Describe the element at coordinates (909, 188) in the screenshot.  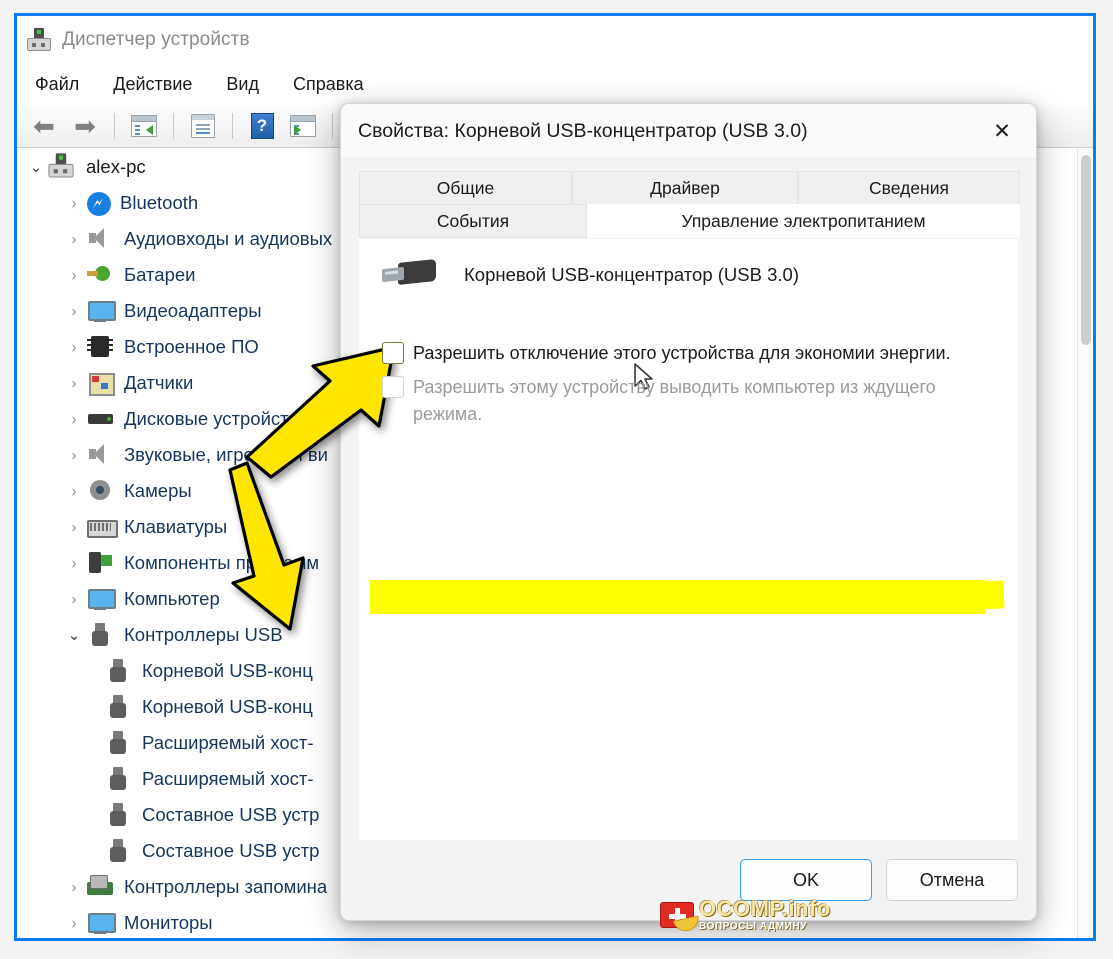
I see `tab-details: Сведения` at that location.